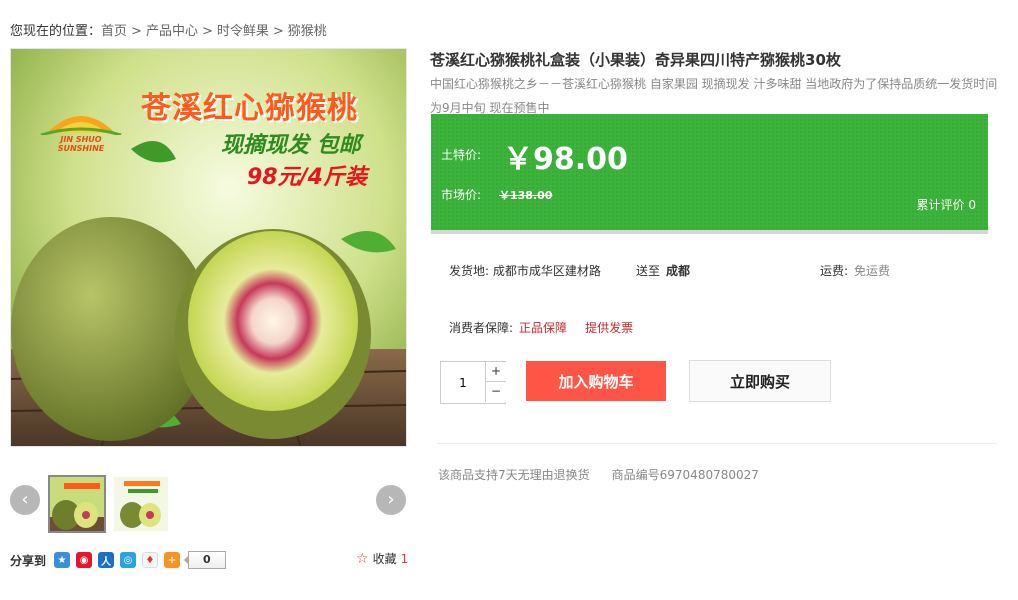 This screenshot has width=1018, height=600. Describe the element at coordinates (940, 205) in the screenshot. I see `review-label: 累计评价` at that location.